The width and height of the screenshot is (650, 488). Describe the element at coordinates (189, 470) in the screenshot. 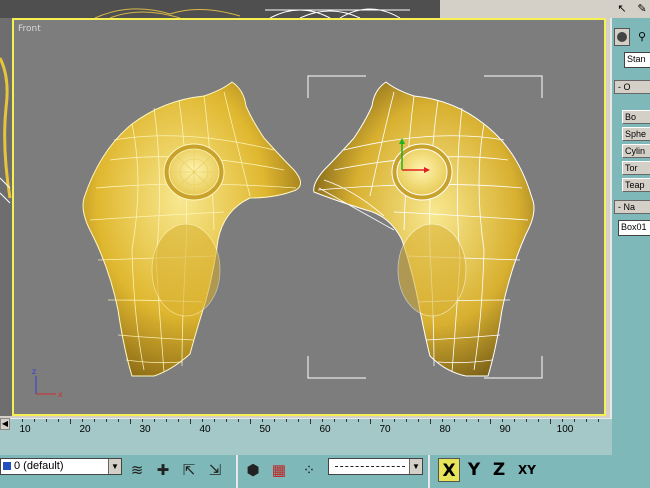

I see `add-to-layer-icon: ⇱` at that location.